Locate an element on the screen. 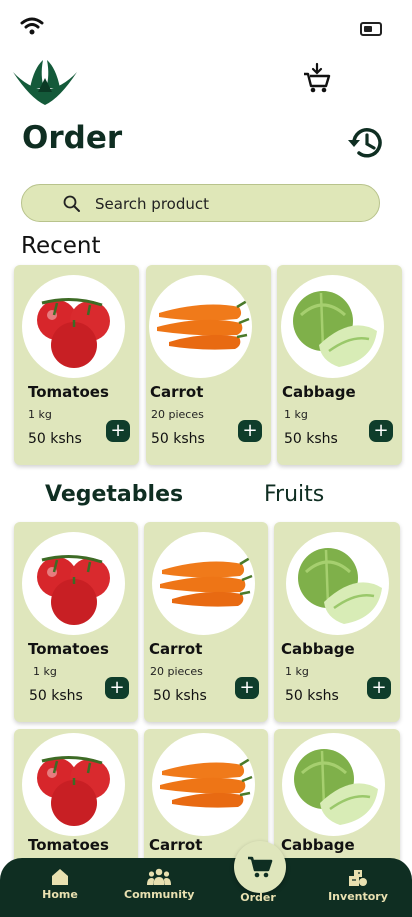 The image size is (412, 917). nav-community: Community is located at coordinates (159, 884).